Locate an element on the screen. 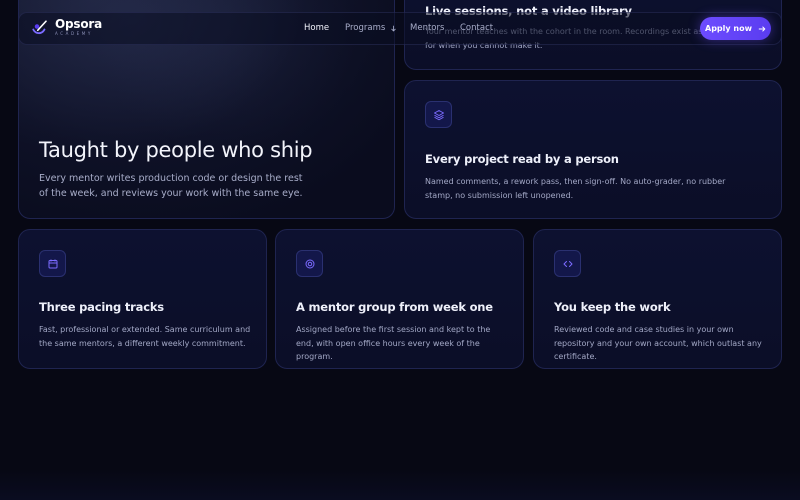  logo-text: Opsora ACADEMY is located at coordinates (78, 27).